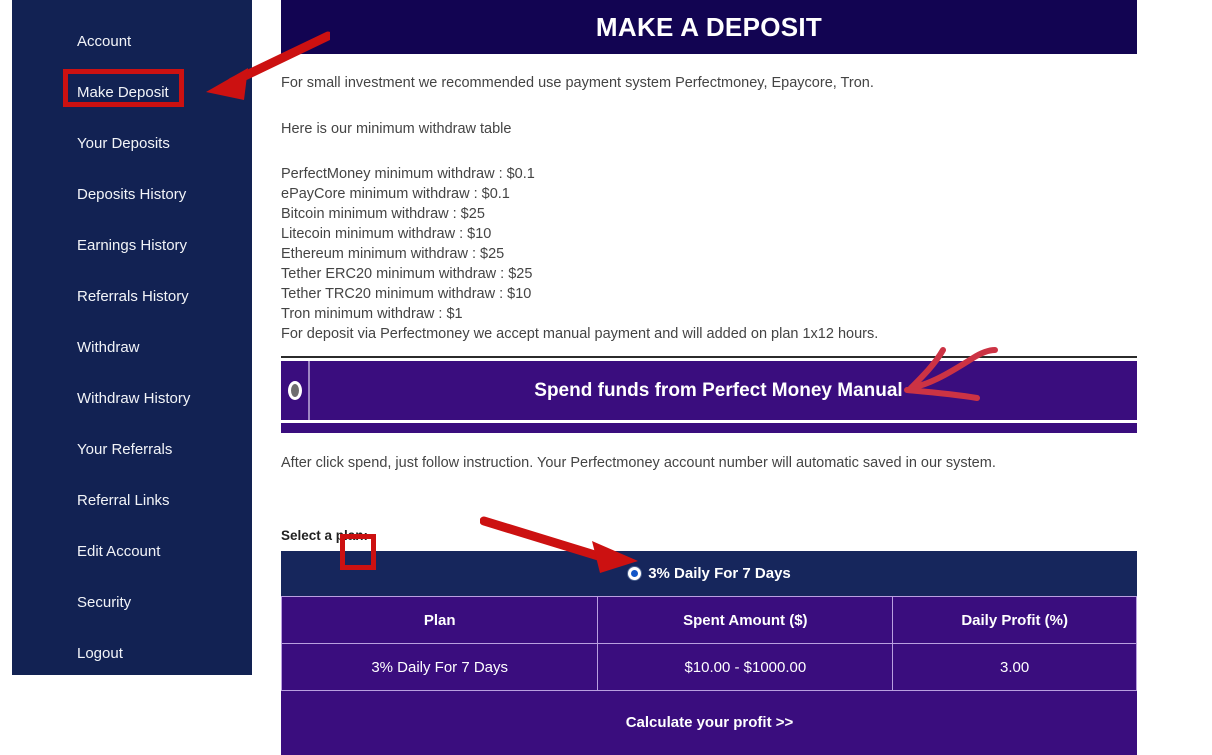  I want to click on plan-select-row: 3% Daily For 7 Days, so click(709, 573).